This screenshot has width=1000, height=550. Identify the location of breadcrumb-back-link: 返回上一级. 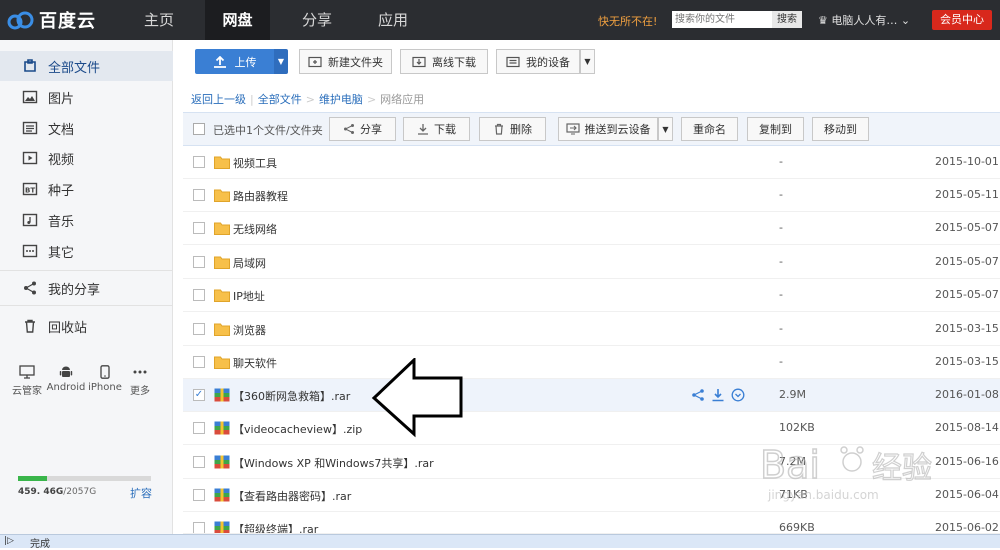
(218, 99).